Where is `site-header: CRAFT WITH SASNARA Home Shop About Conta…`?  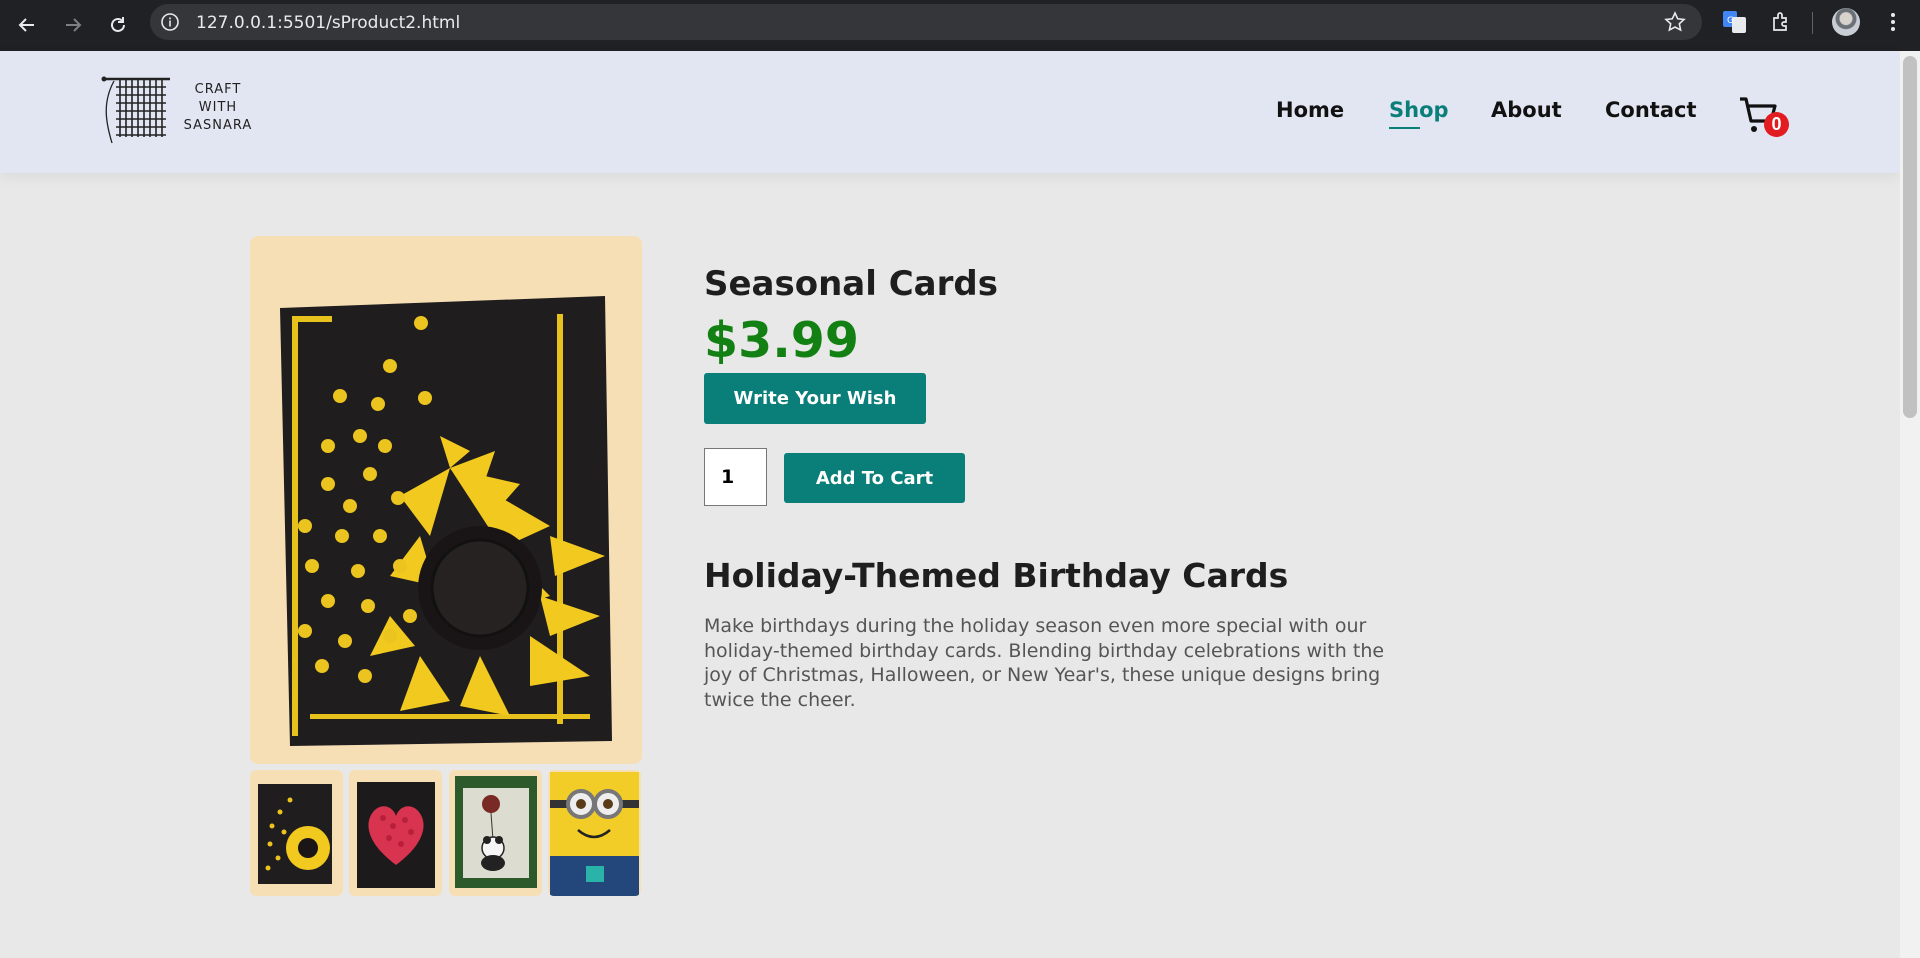 site-header: CRAFT WITH SASNARA Home Shop About Conta… is located at coordinates (950, 112).